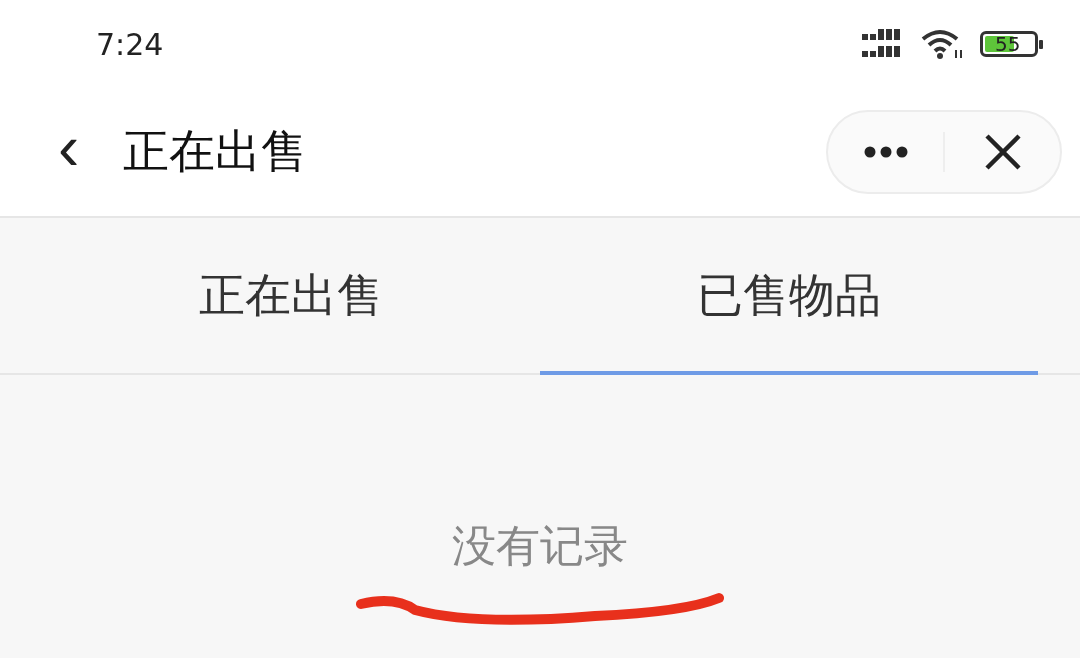 The image size is (1080, 658). I want to click on status-time: 7:24, so click(130, 44).